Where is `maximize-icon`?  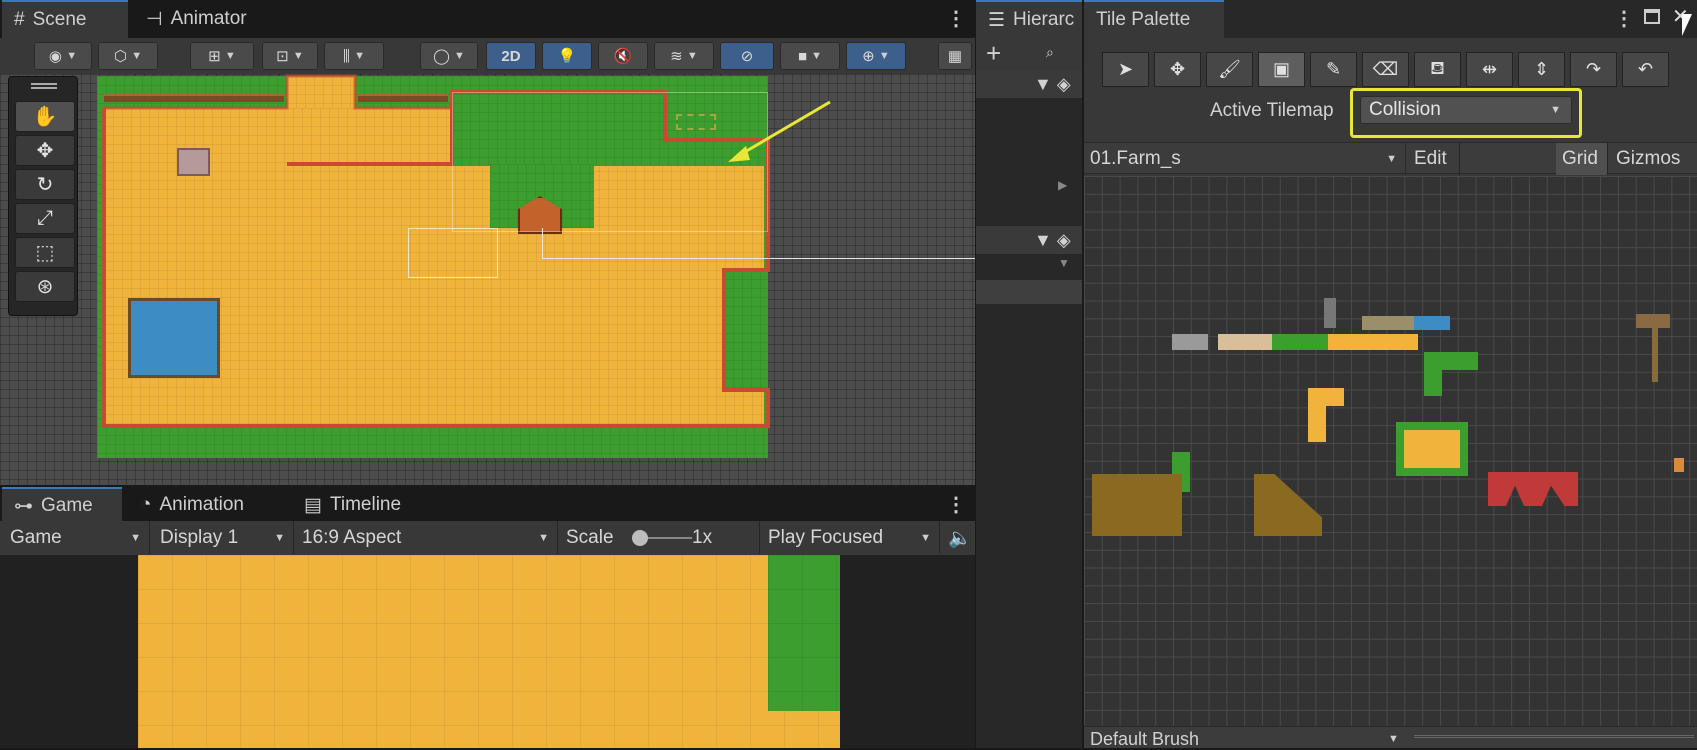 maximize-icon is located at coordinates (1652, 16).